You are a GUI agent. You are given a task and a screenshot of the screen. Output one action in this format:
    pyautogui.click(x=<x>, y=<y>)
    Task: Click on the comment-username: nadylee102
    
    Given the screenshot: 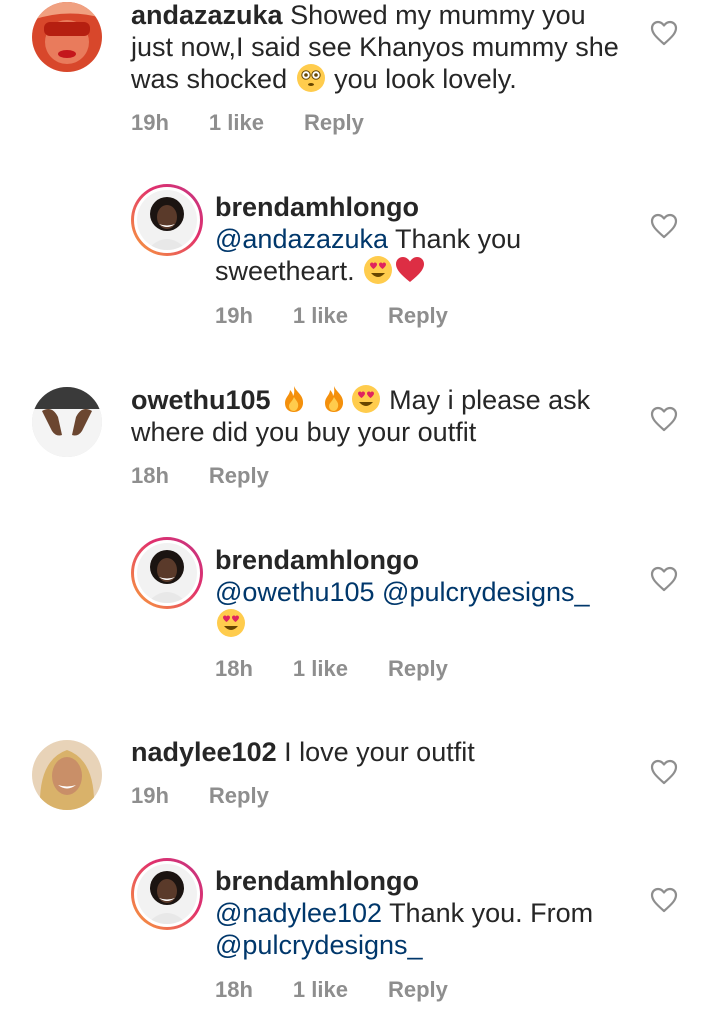 What is the action you would take?
    pyautogui.click(x=204, y=752)
    